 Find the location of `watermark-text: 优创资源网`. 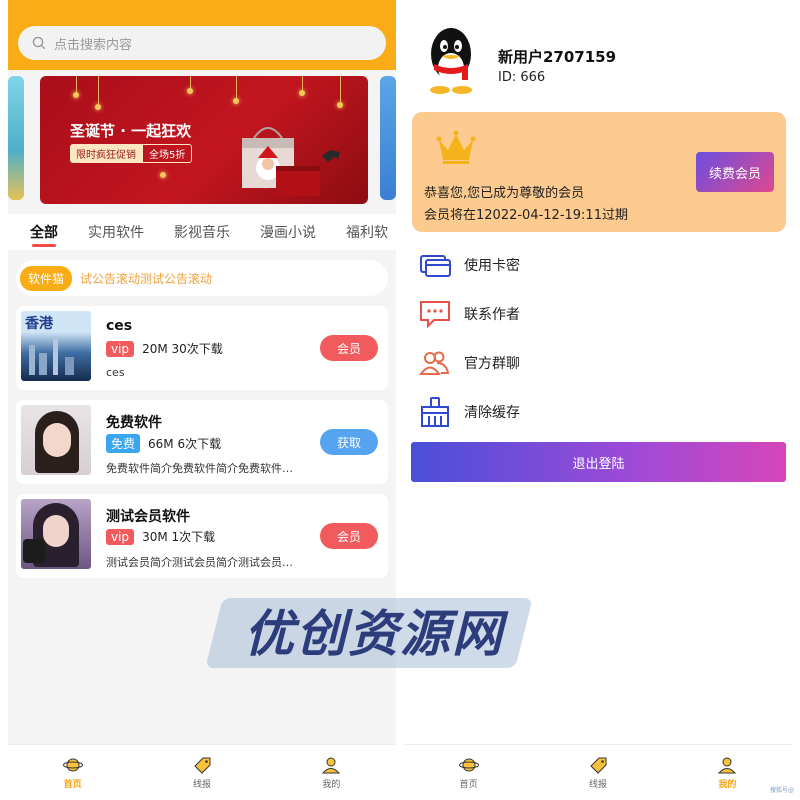

watermark-text: 优创资源网 is located at coordinates (374, 634).